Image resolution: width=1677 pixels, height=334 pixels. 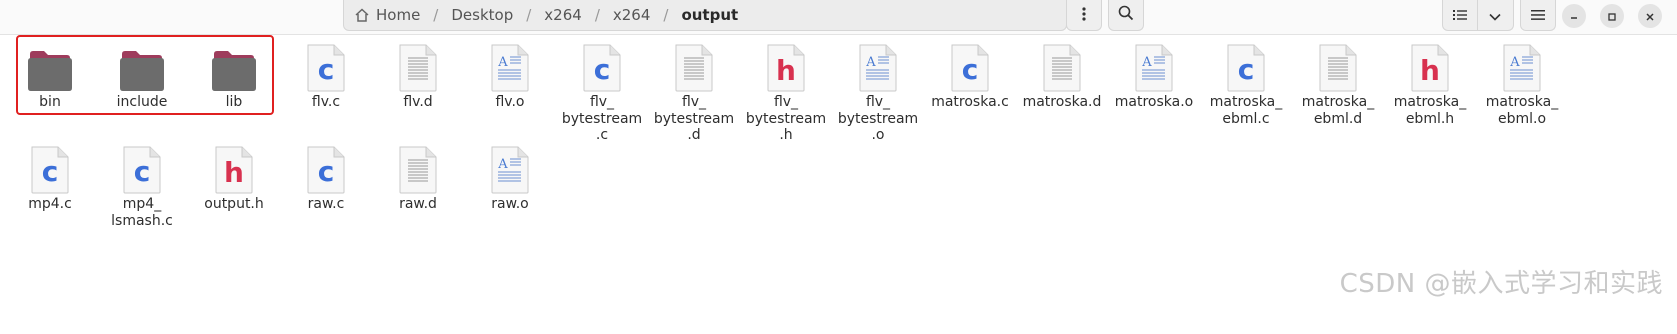 I want to click on close-button, so click(x=1650, y=16).